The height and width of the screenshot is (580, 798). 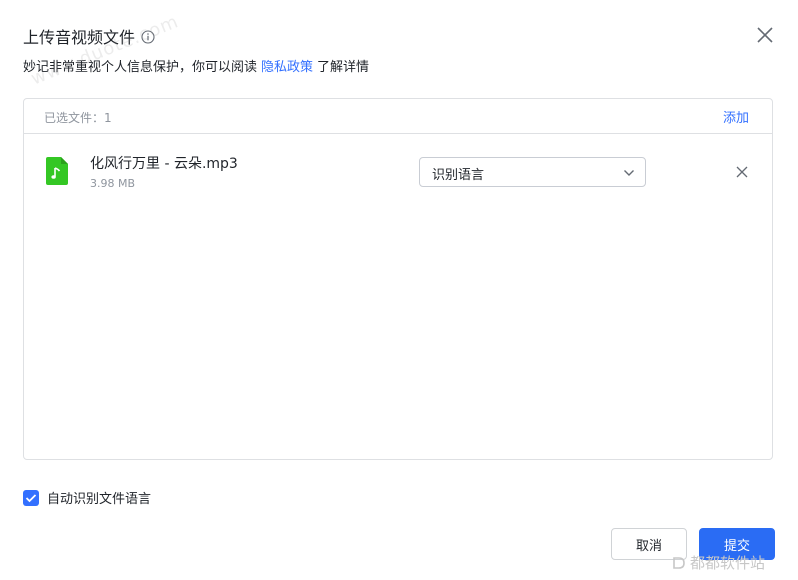 I want to click on file-name: 化风行万里 - 云朵.mp3, so click(x=164, y=164).